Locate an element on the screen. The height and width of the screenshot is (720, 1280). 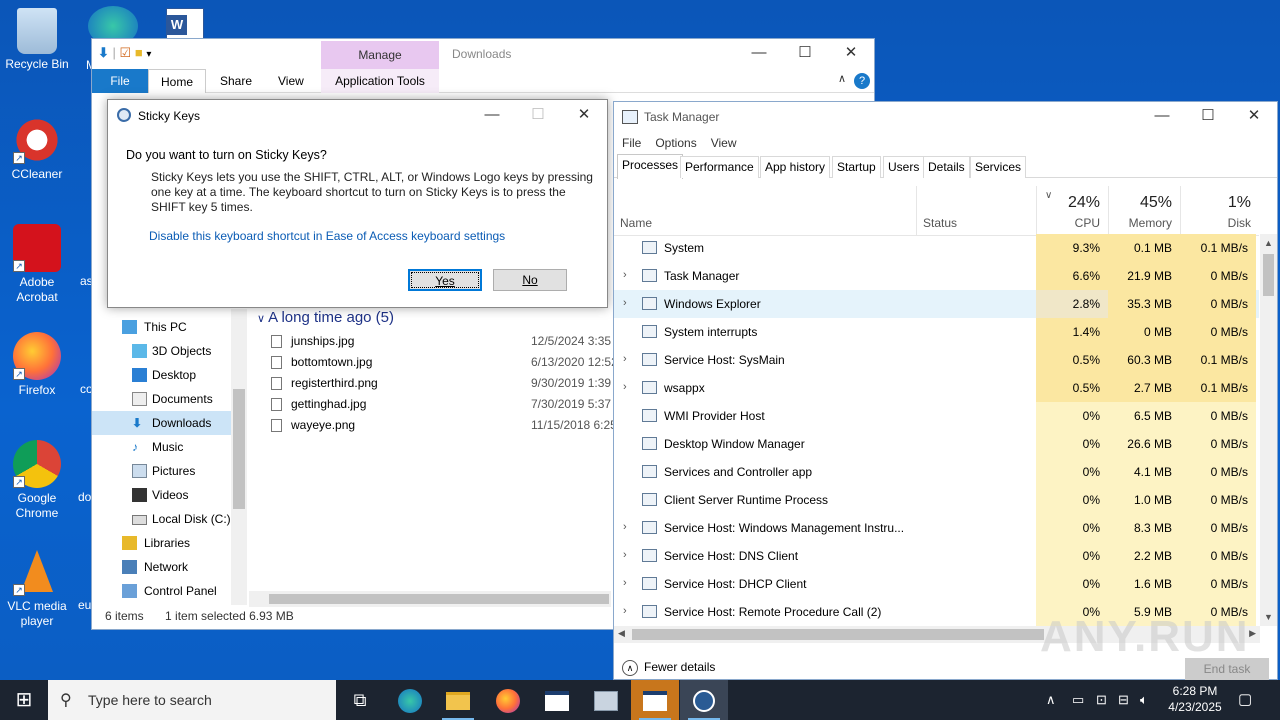
taskbar-active-window is located at coordinates (655, 700).